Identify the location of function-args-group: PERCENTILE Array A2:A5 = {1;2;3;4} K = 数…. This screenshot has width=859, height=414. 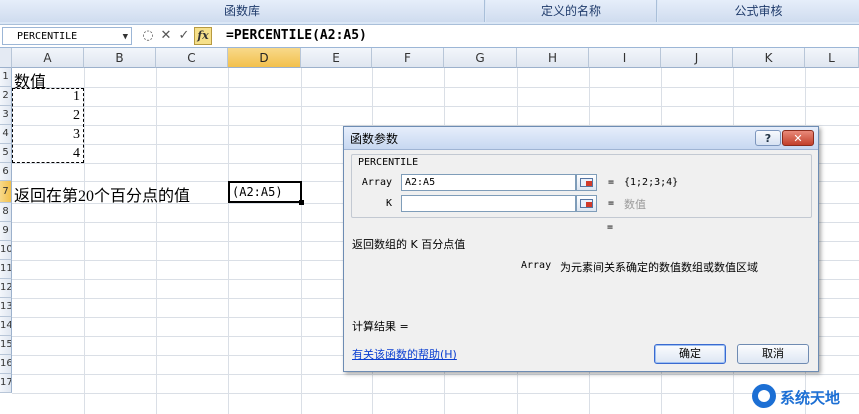
(581, 186).